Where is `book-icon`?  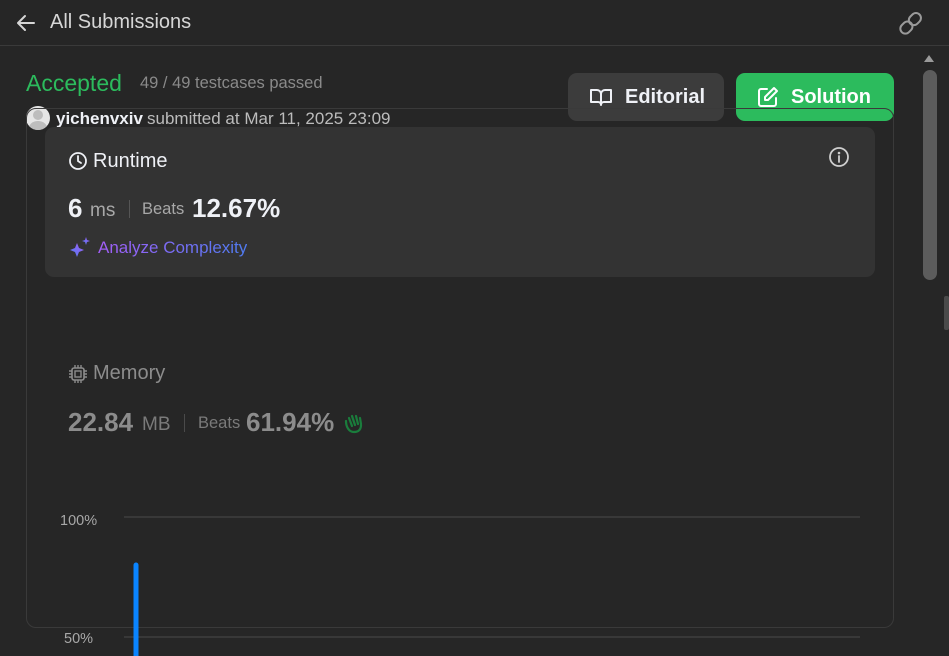
book-icon is located at coordinates (601, 97).